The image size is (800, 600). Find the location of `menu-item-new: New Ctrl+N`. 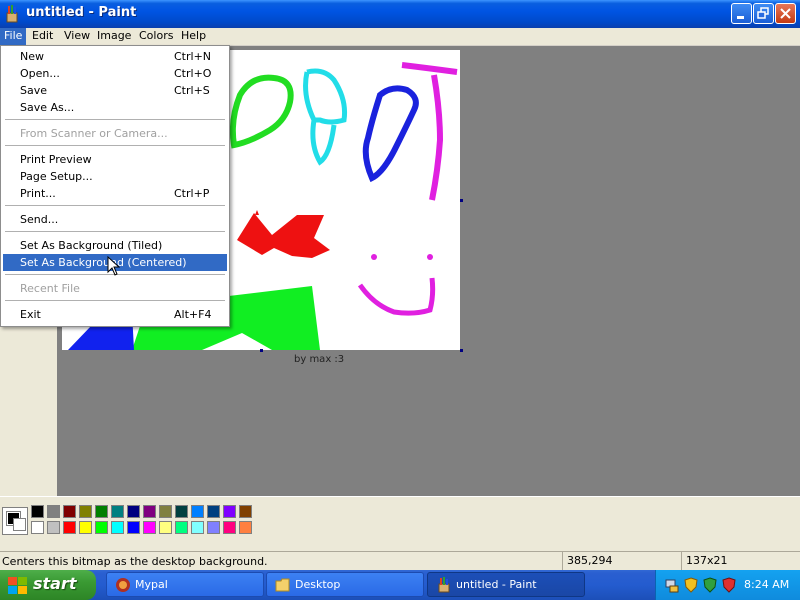

menu-item-new: New Ctrl+N is located at coordinates (115, 56).